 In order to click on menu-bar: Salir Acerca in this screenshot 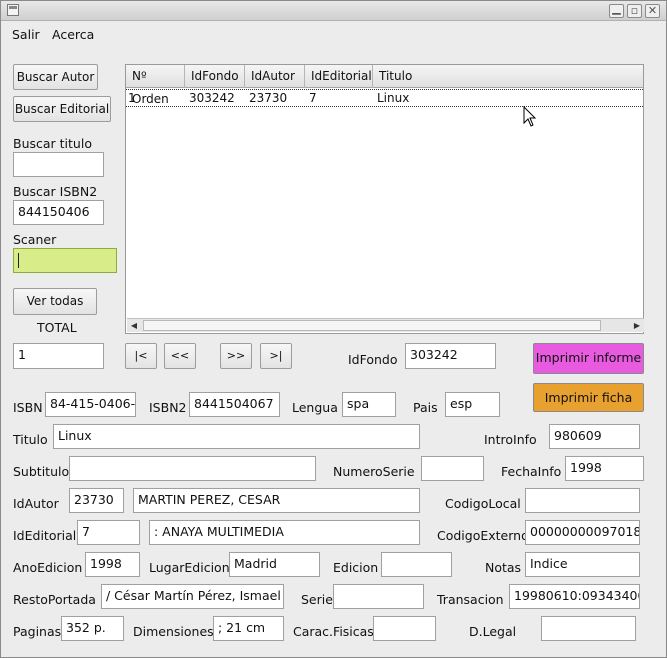, I will do `click(333, 34)`.